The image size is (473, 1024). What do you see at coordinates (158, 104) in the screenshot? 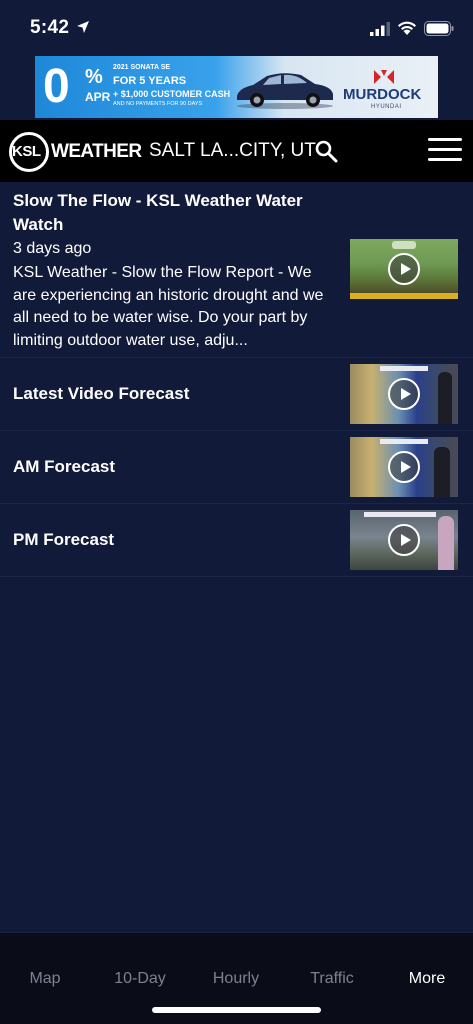
I see `ad-line4: AND NO PAYMENTS FOR 90 DAYS` at bounding box center [158, 104].